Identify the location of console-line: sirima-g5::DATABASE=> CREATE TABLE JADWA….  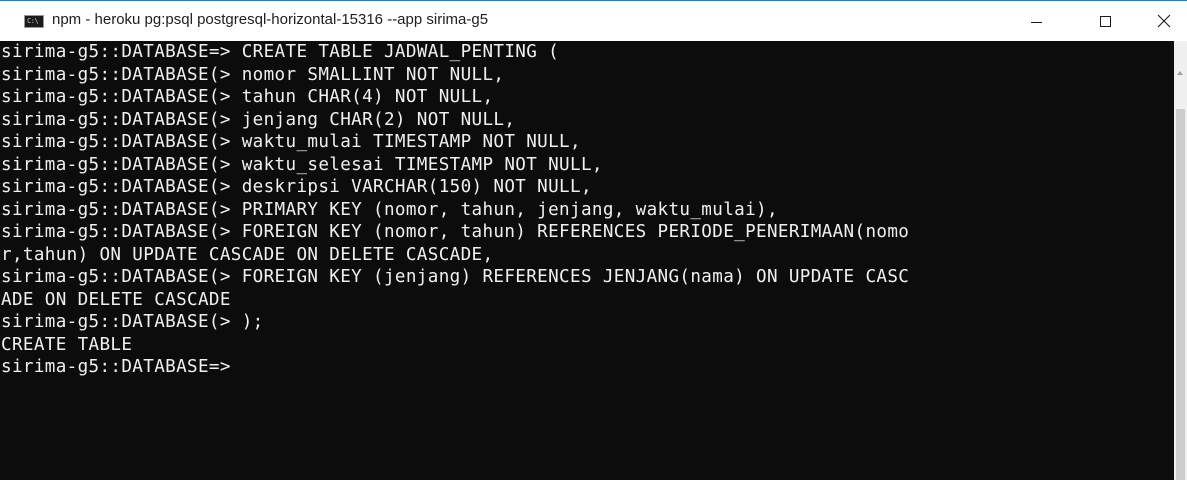
(280, 52).